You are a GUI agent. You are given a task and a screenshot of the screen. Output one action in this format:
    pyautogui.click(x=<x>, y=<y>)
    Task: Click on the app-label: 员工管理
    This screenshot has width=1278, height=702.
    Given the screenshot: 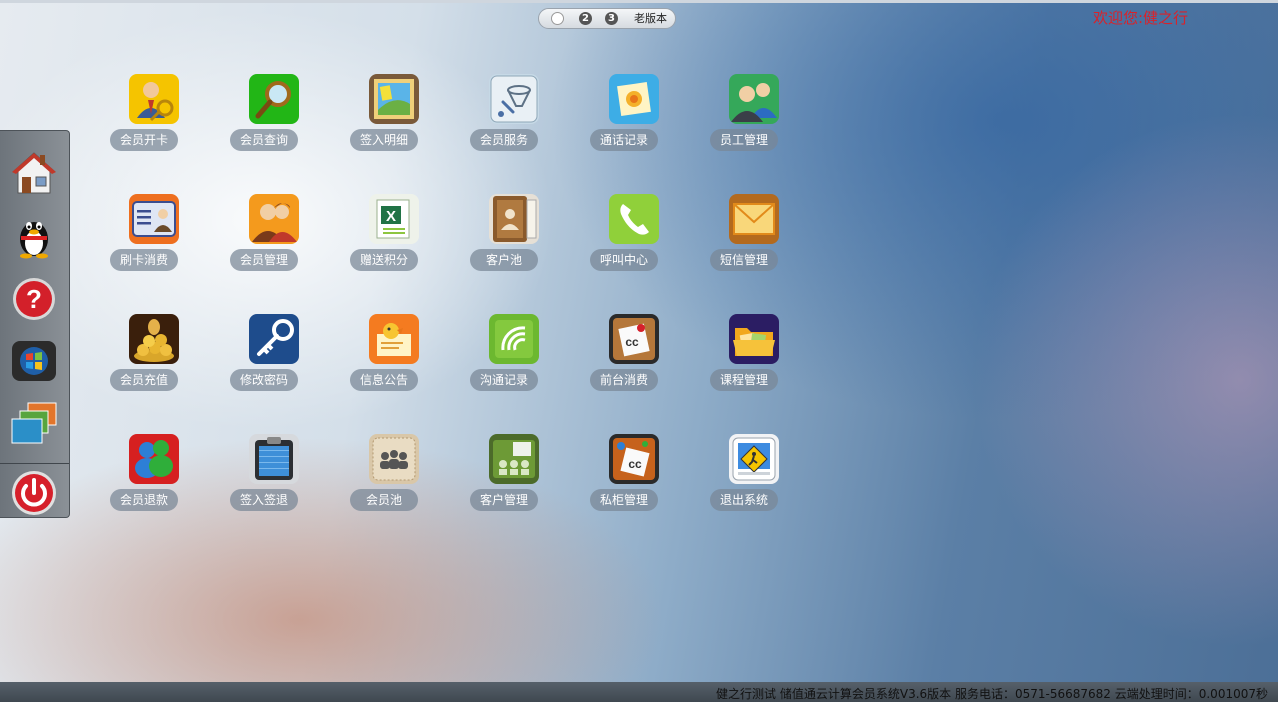 What is the action you would take?
    pyautogui.click(x=744, y=140)
    